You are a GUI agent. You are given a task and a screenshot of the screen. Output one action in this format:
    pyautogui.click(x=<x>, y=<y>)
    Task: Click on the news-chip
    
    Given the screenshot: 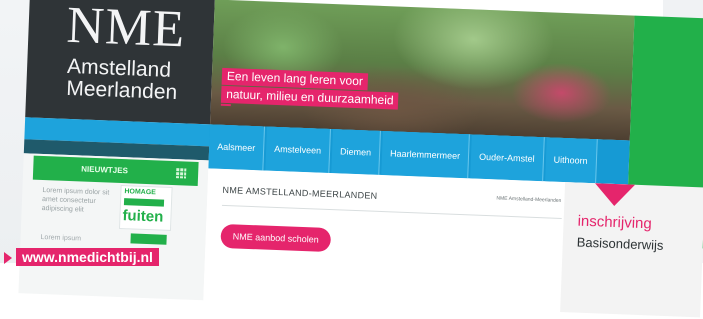 What is the action you would take?
    pyautogui.click(x=148, y=239)
    